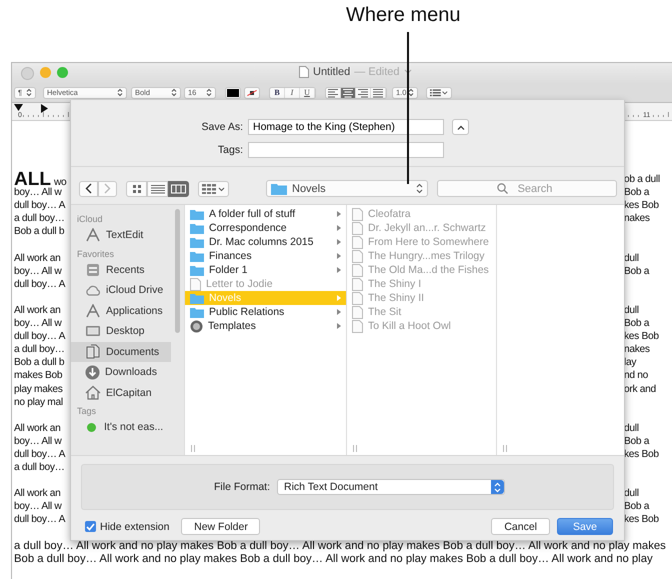 The height and width of the screenshot is (579, 672). I want to click on icon-view-button, so click(136, 188).